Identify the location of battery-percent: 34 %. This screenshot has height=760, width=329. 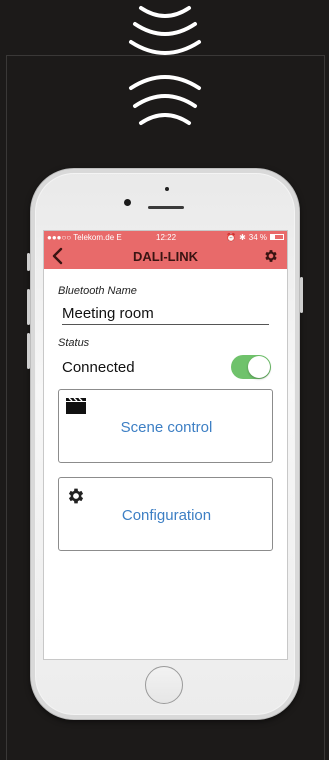
(257, 237).